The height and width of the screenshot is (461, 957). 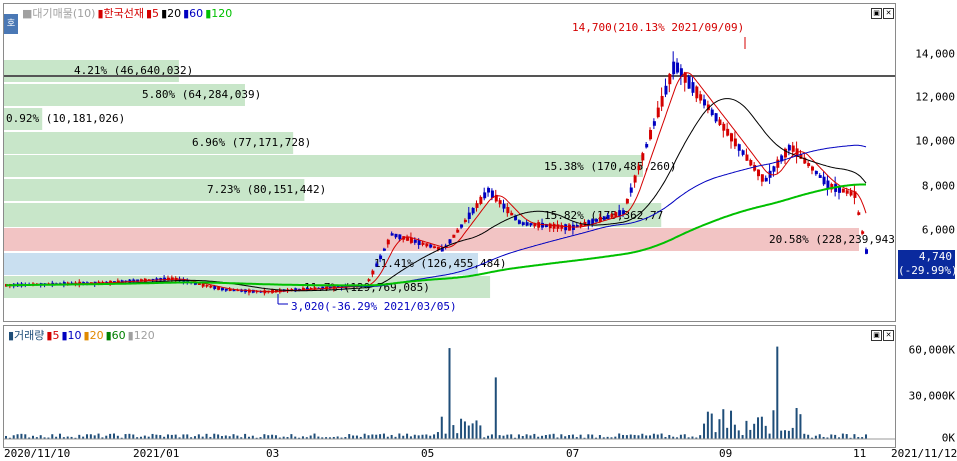 I want to click on volume-axis: 60,000K 30,000K 0K, so click(x=927, y=385).